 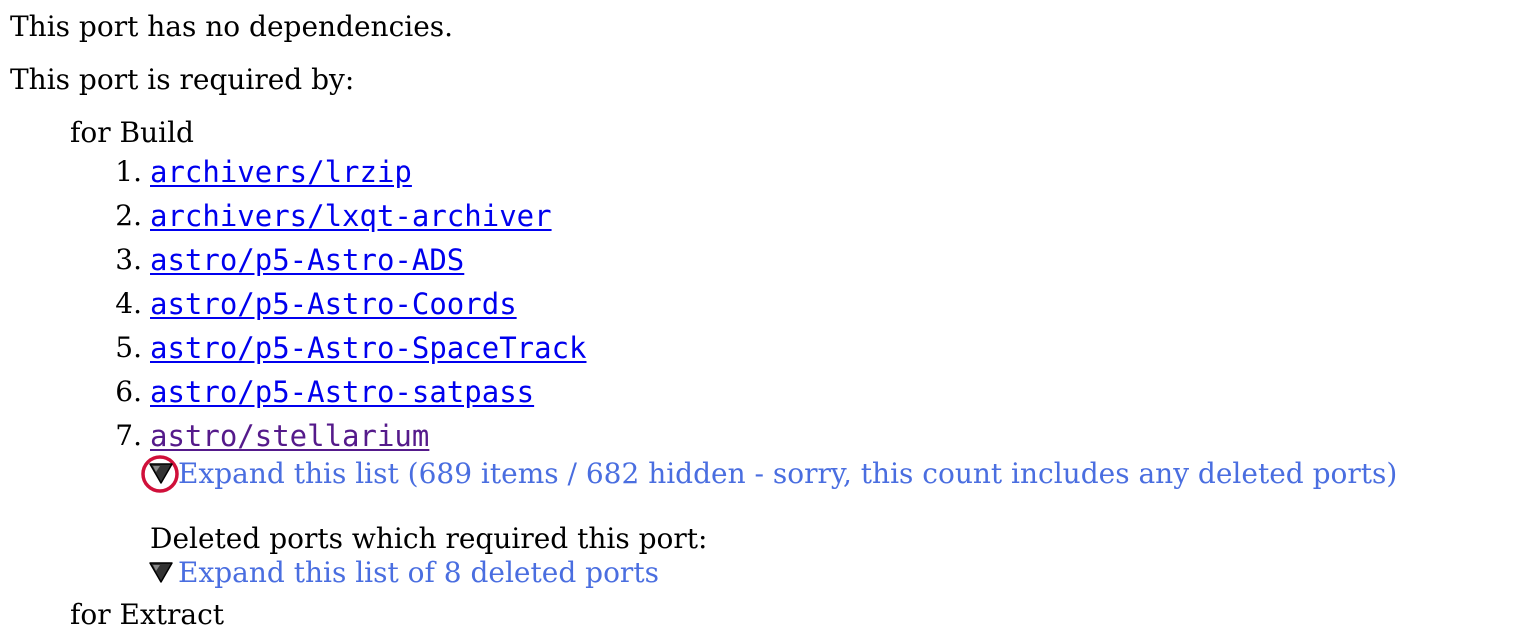 What do you see at coordinates (307, 260) in the screenshot?
I see `port-link-p5-astro-ads: astro/p5-Astro-ADS` at bounding box center [307, 260].